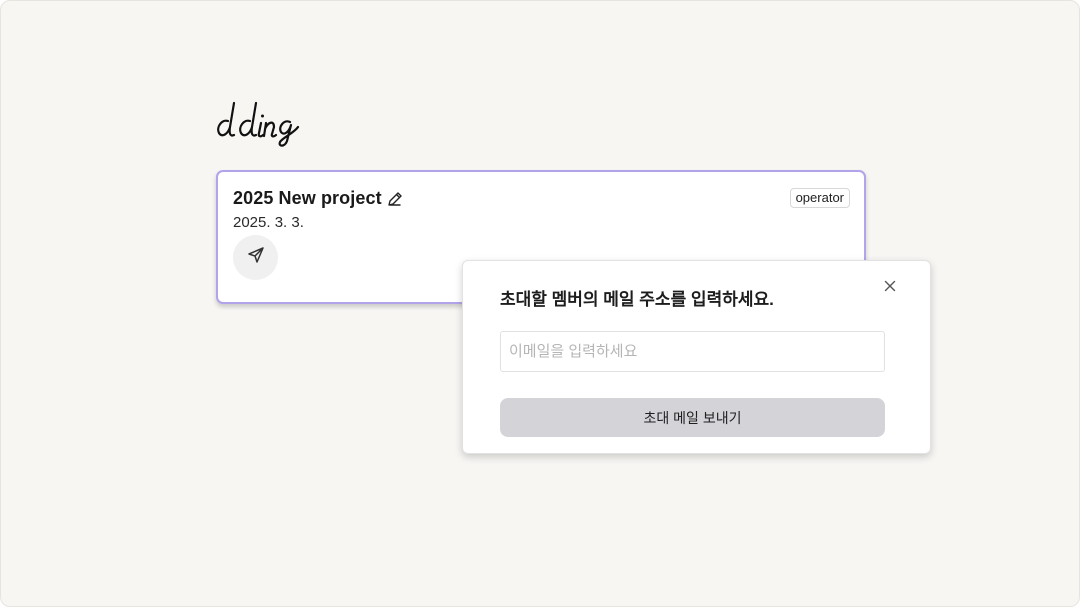 The image size is (1080, 607). I want to click on paper-plane-icon, so click(256, 257).